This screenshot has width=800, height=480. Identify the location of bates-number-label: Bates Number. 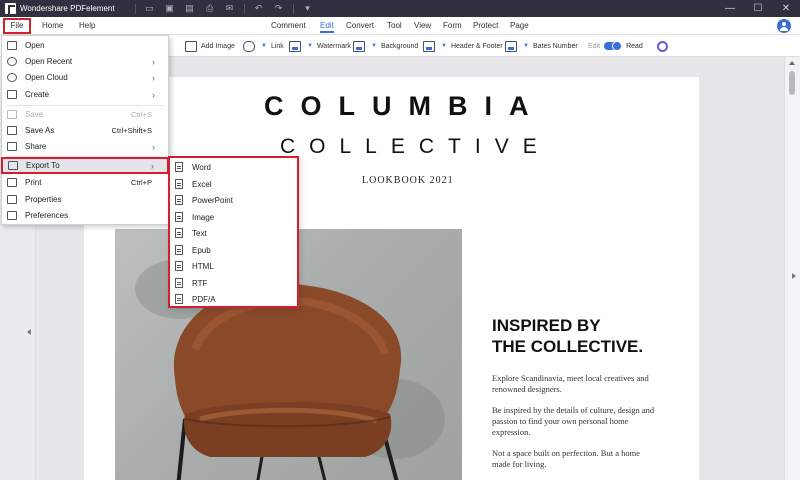
(555, 46).